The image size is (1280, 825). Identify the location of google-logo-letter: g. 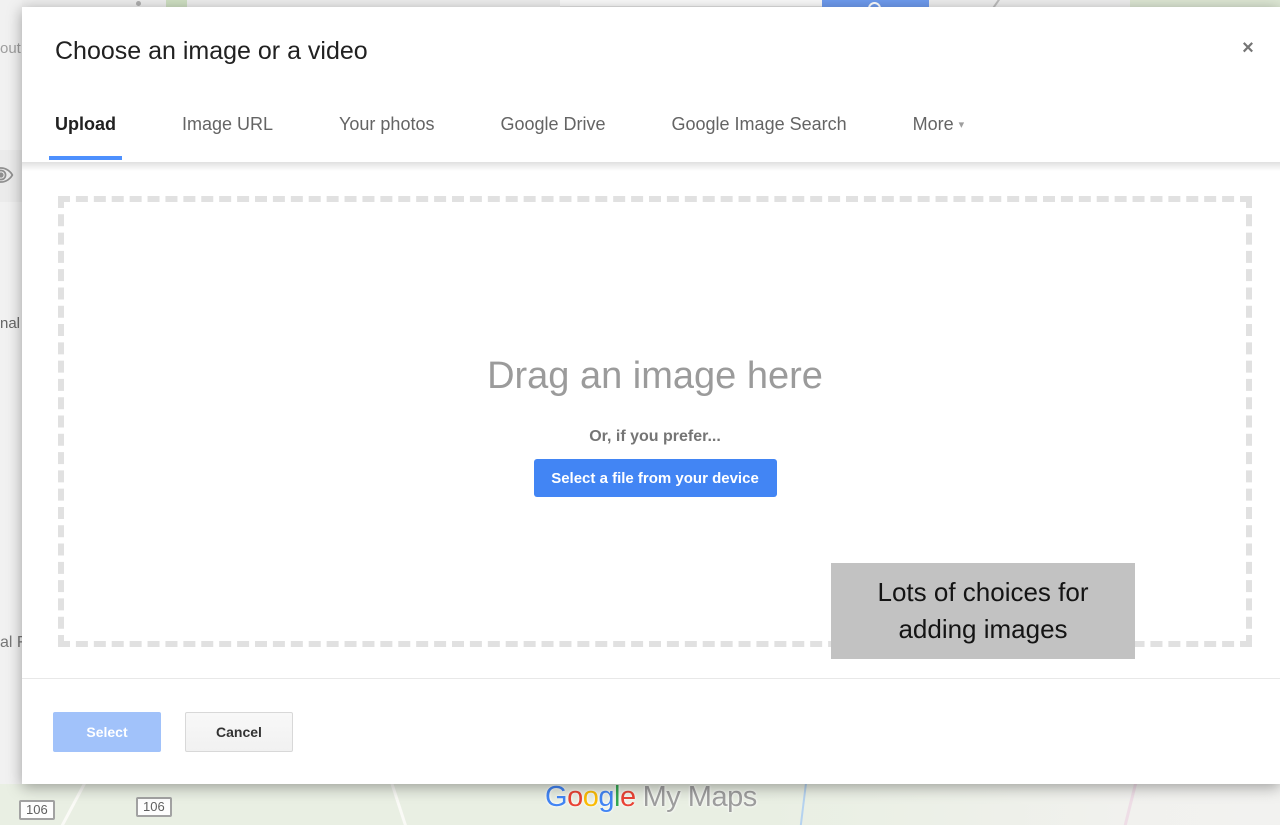
(606, 798).